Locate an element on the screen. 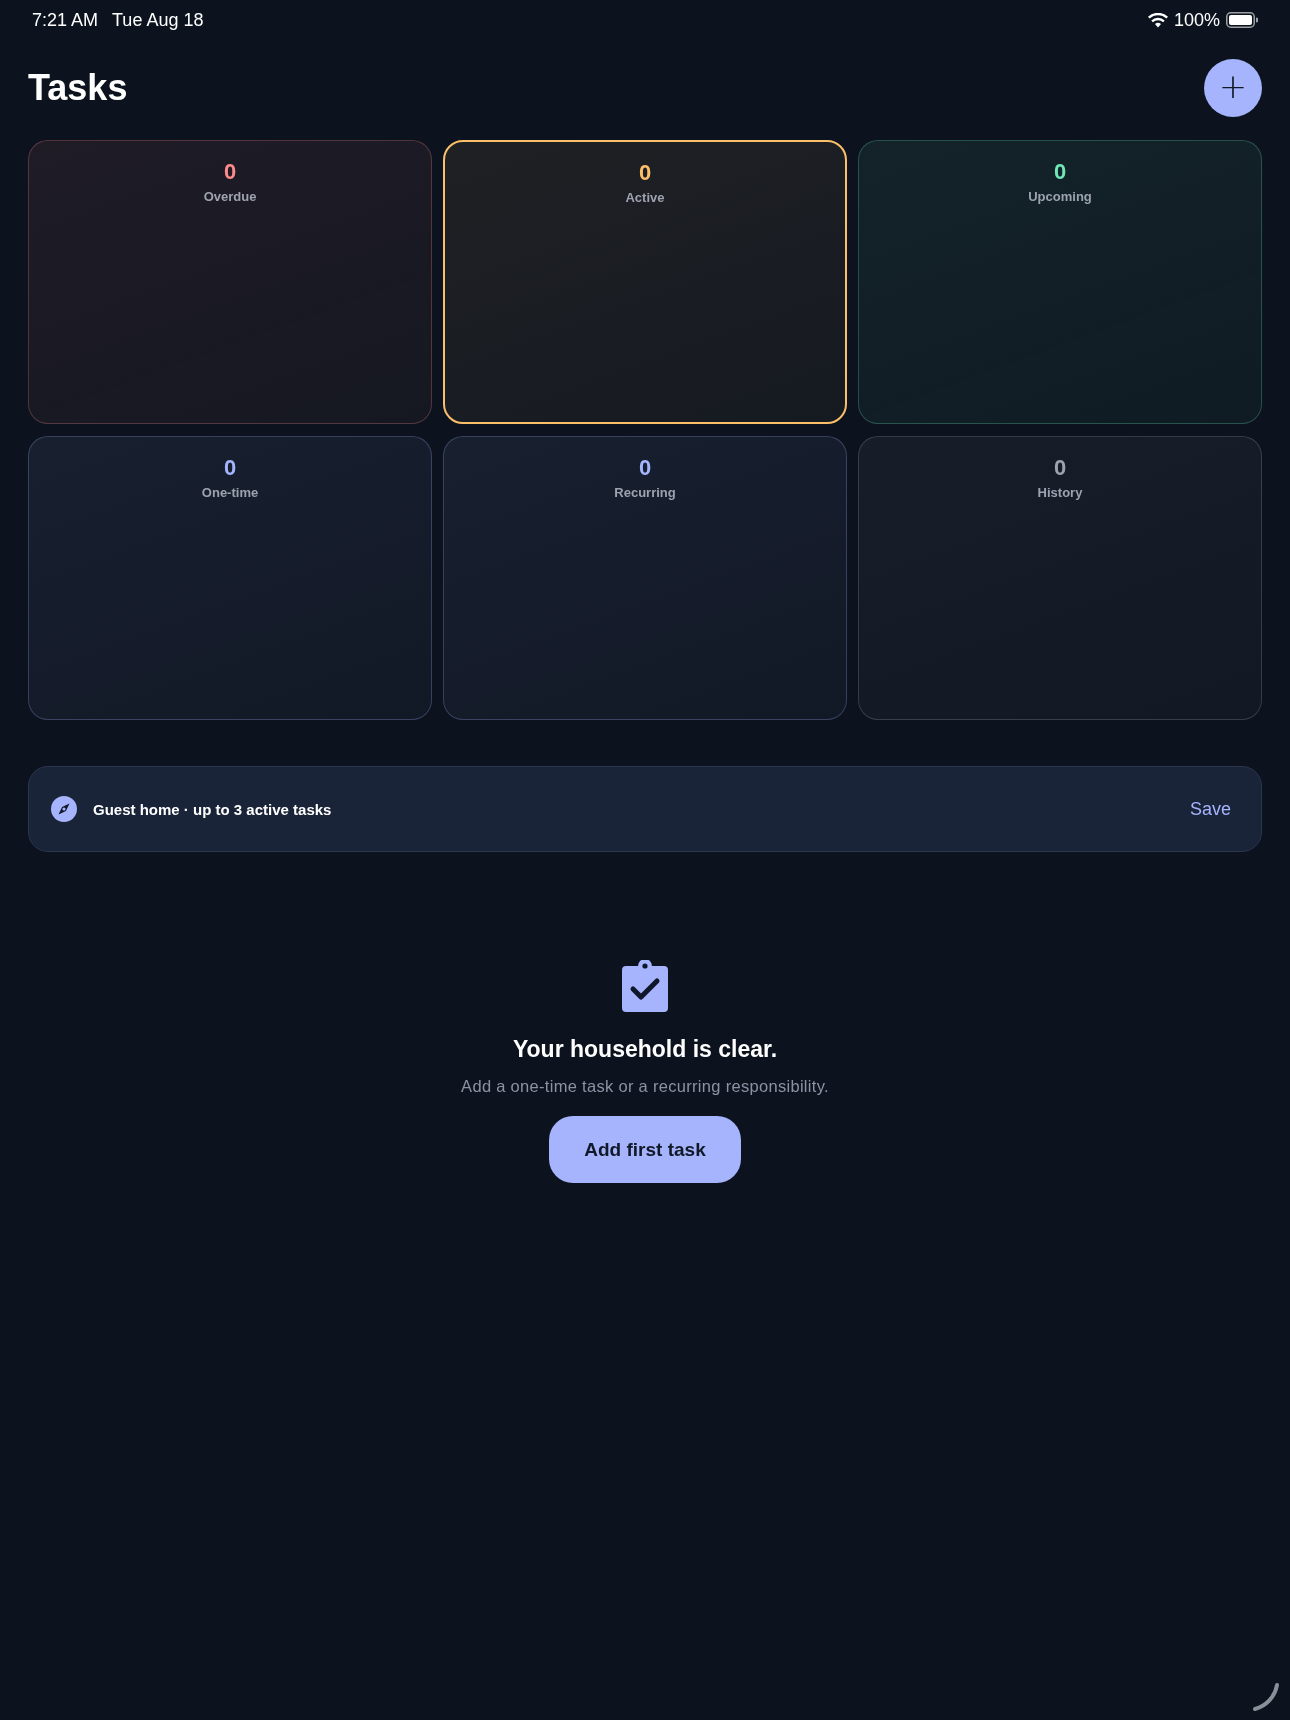  page-title: Tasks is located at coordinates (78, 88).